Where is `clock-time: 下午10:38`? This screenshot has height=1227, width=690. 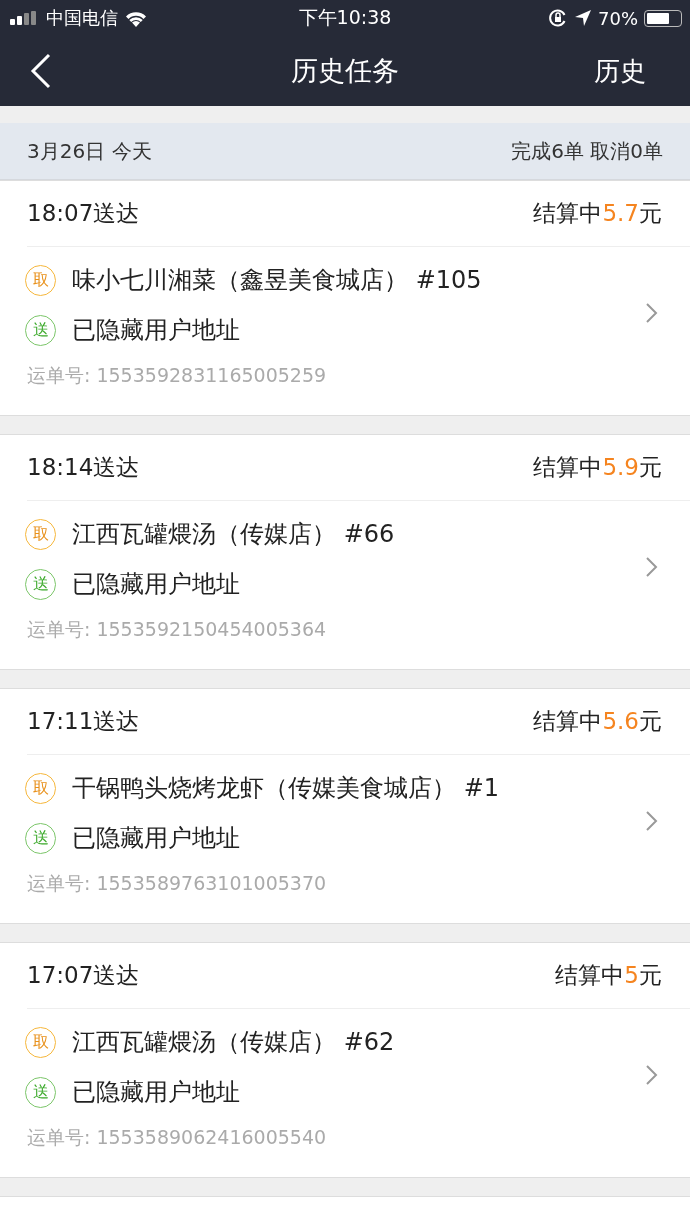 clock-time: 下午10:38 is located at coordinates (345, 17).